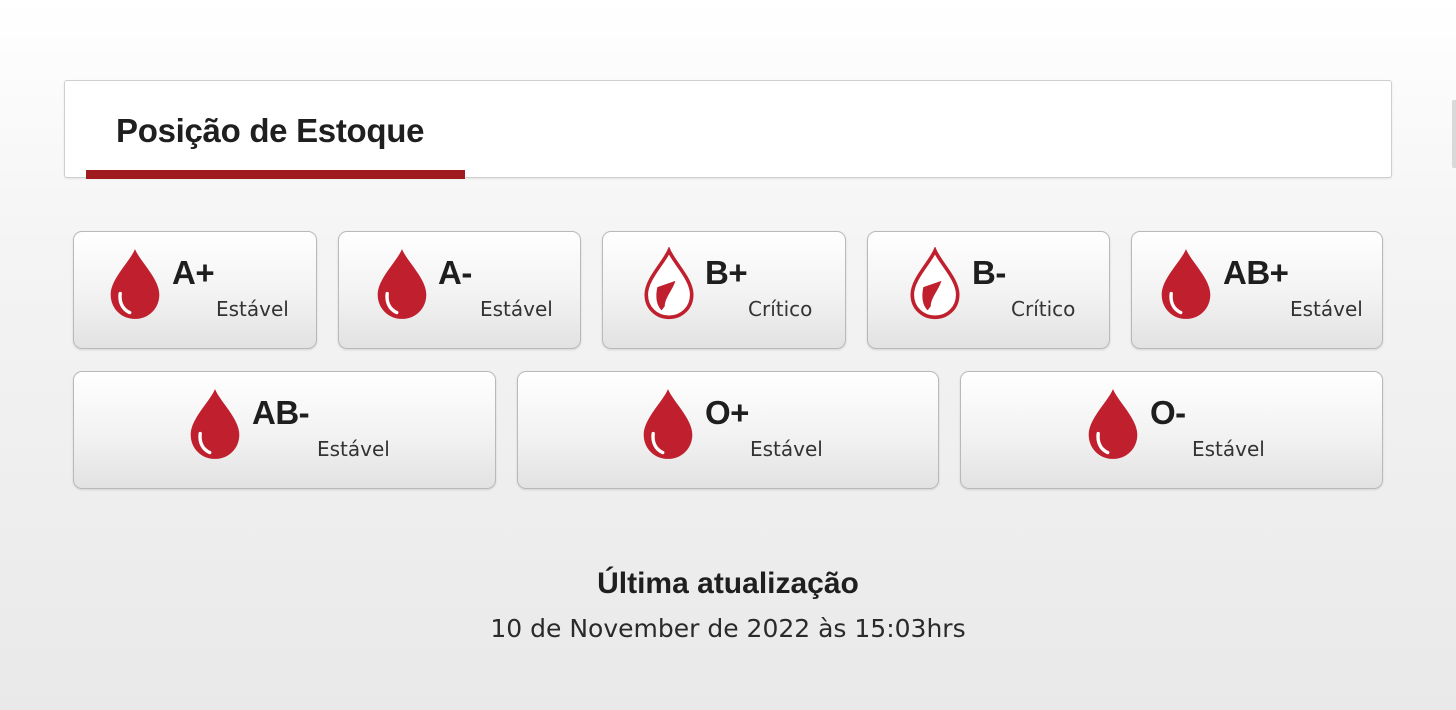 This screenshot has height=710, width=1456. What do you see at coordinates (989, 272) in the screenshot?
I see `blood-type-label: B-` at bounding box center [989, 272].